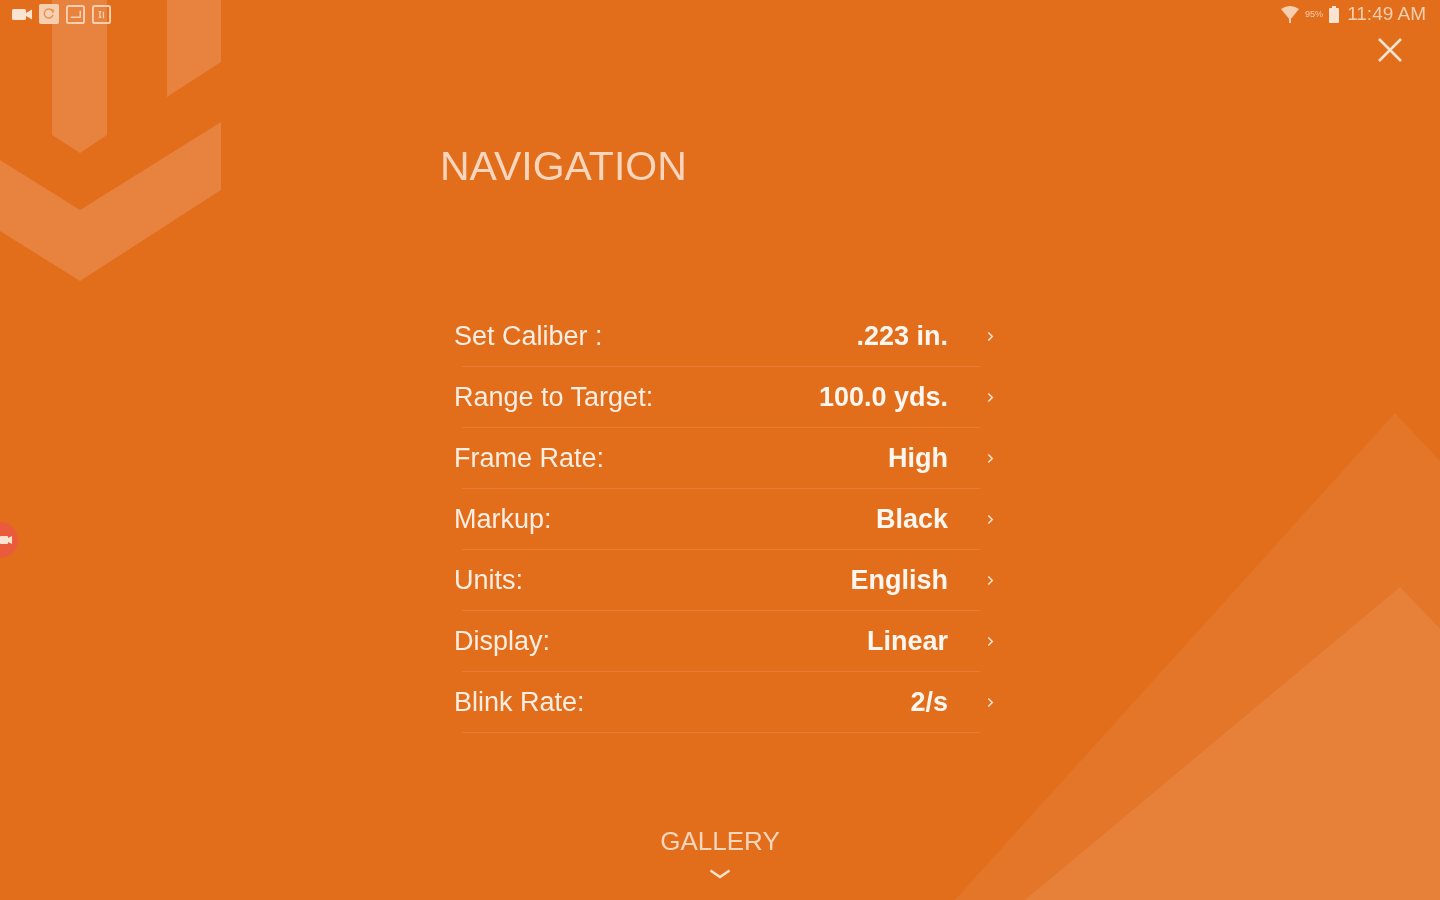  I want to click on wifi-icon, so click(1290, 14).